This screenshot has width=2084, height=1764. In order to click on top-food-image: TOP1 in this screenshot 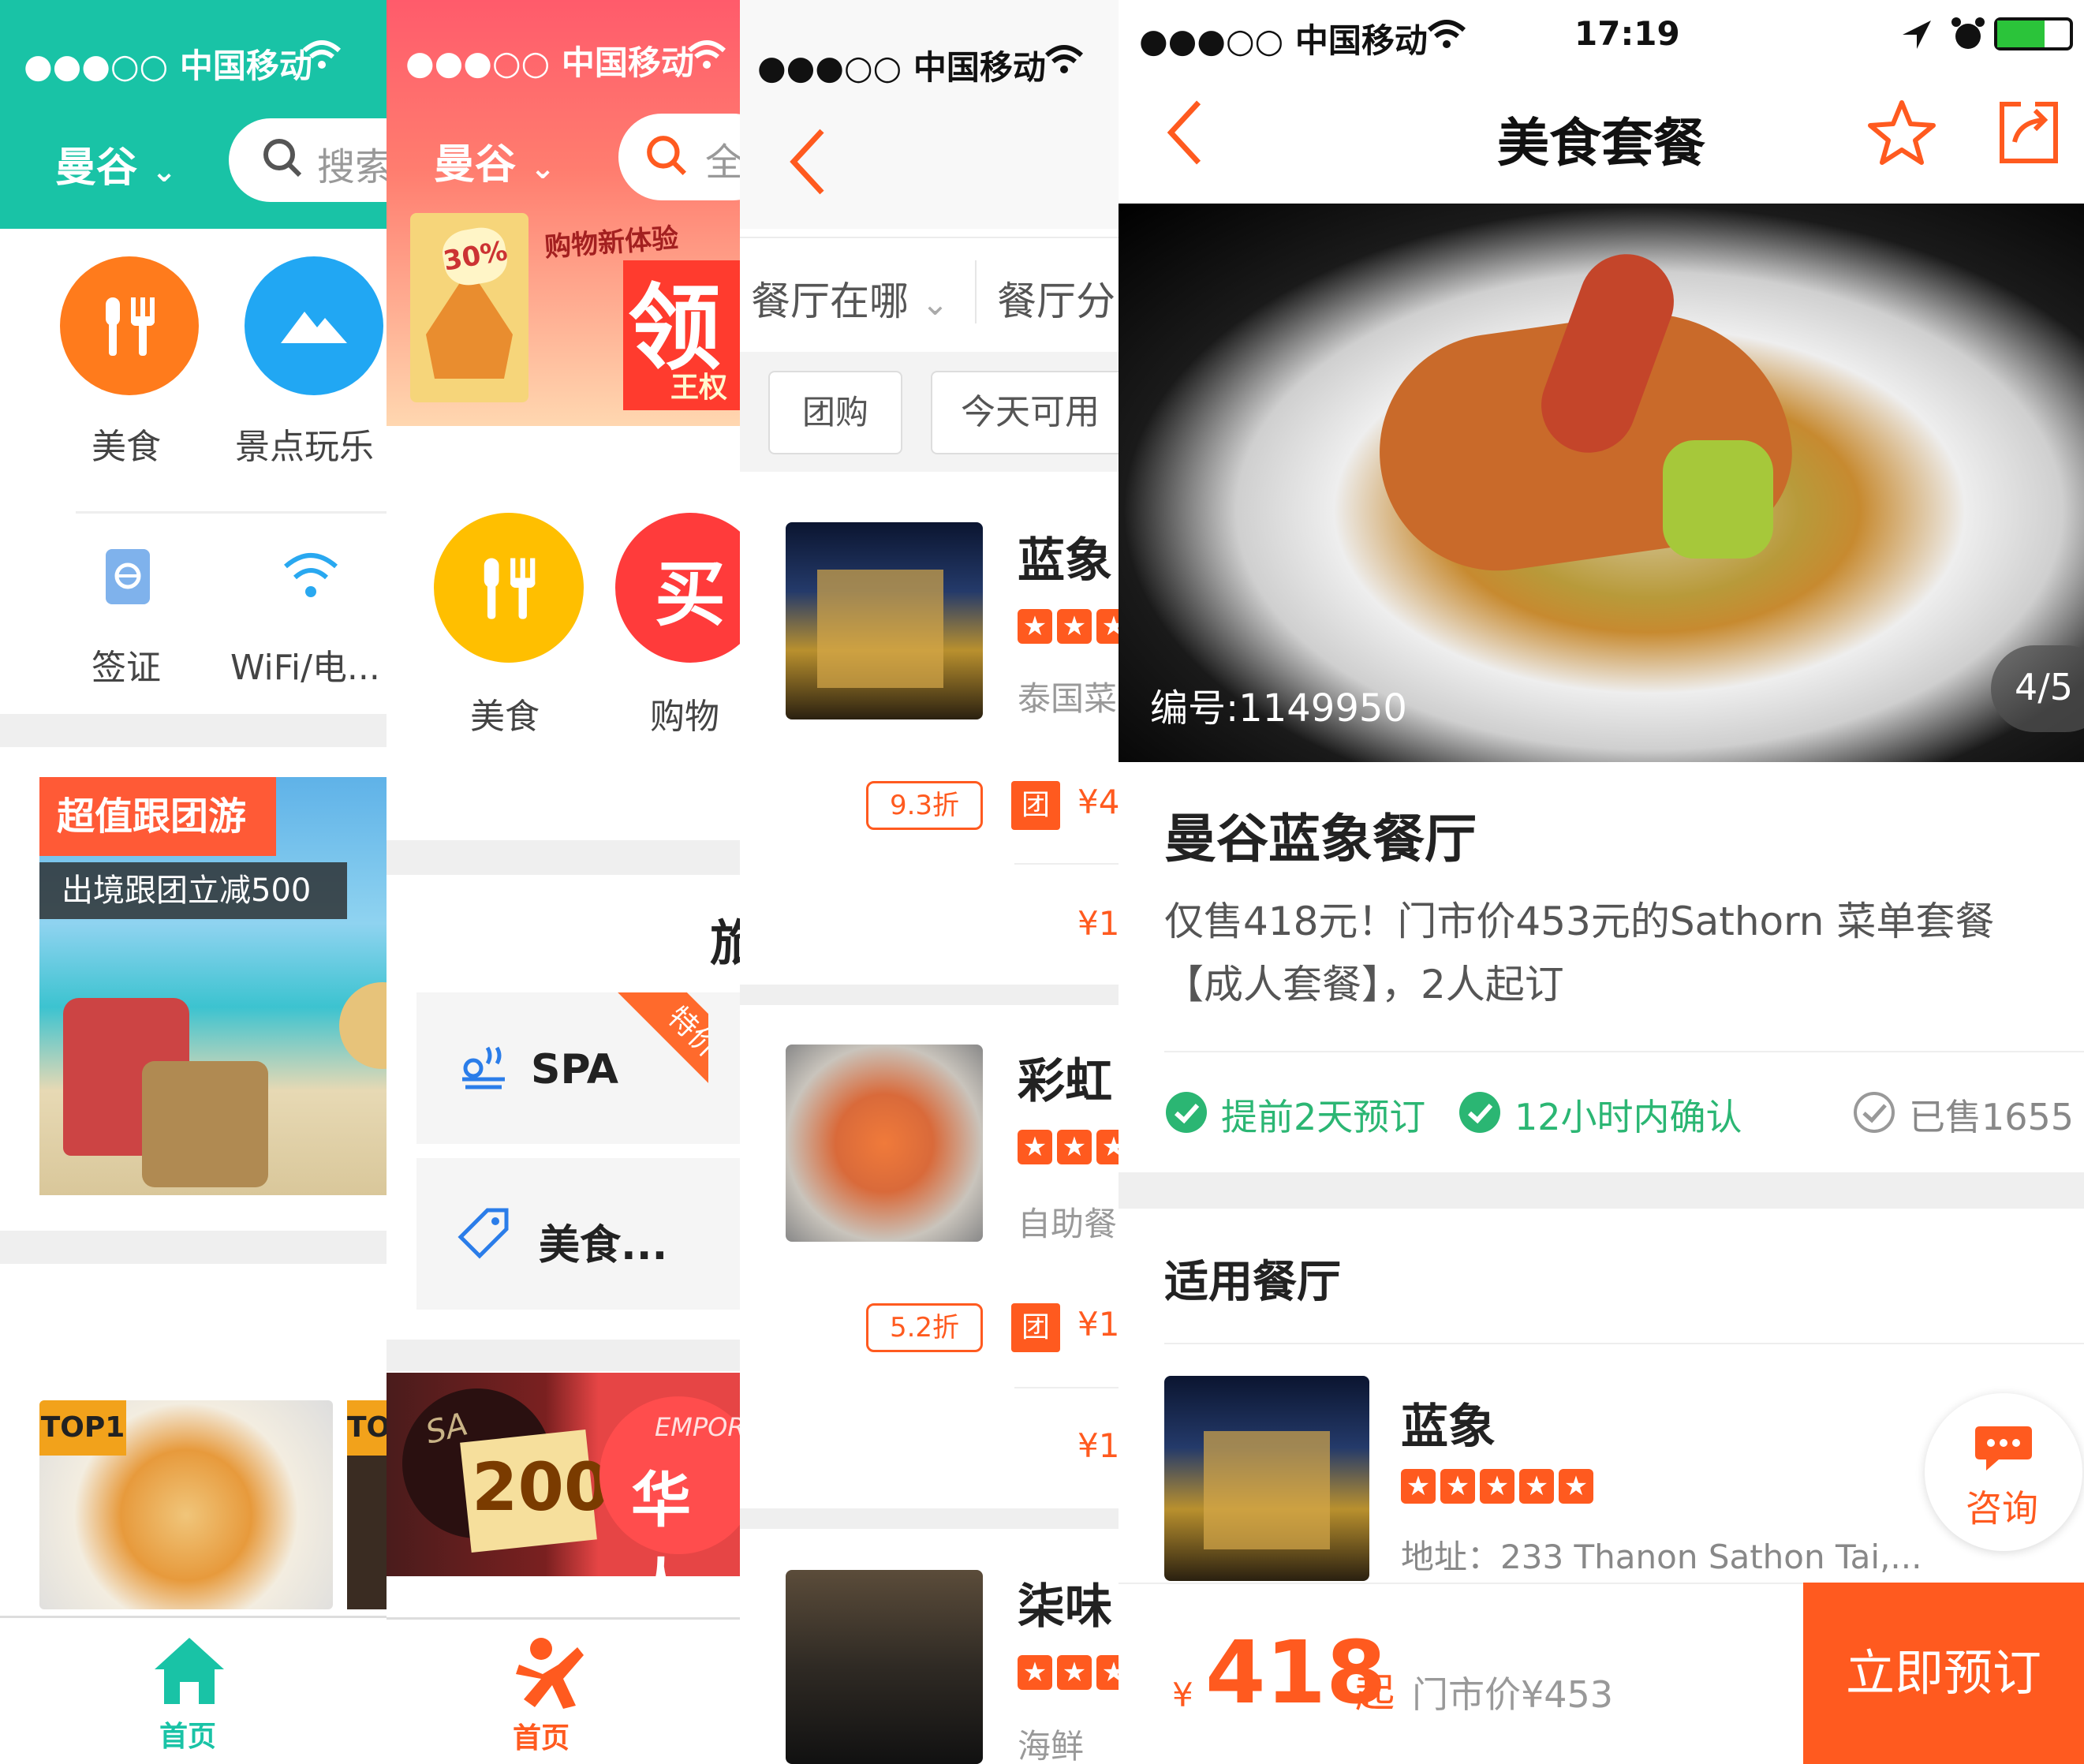, I will do `click(186, 1504)`.